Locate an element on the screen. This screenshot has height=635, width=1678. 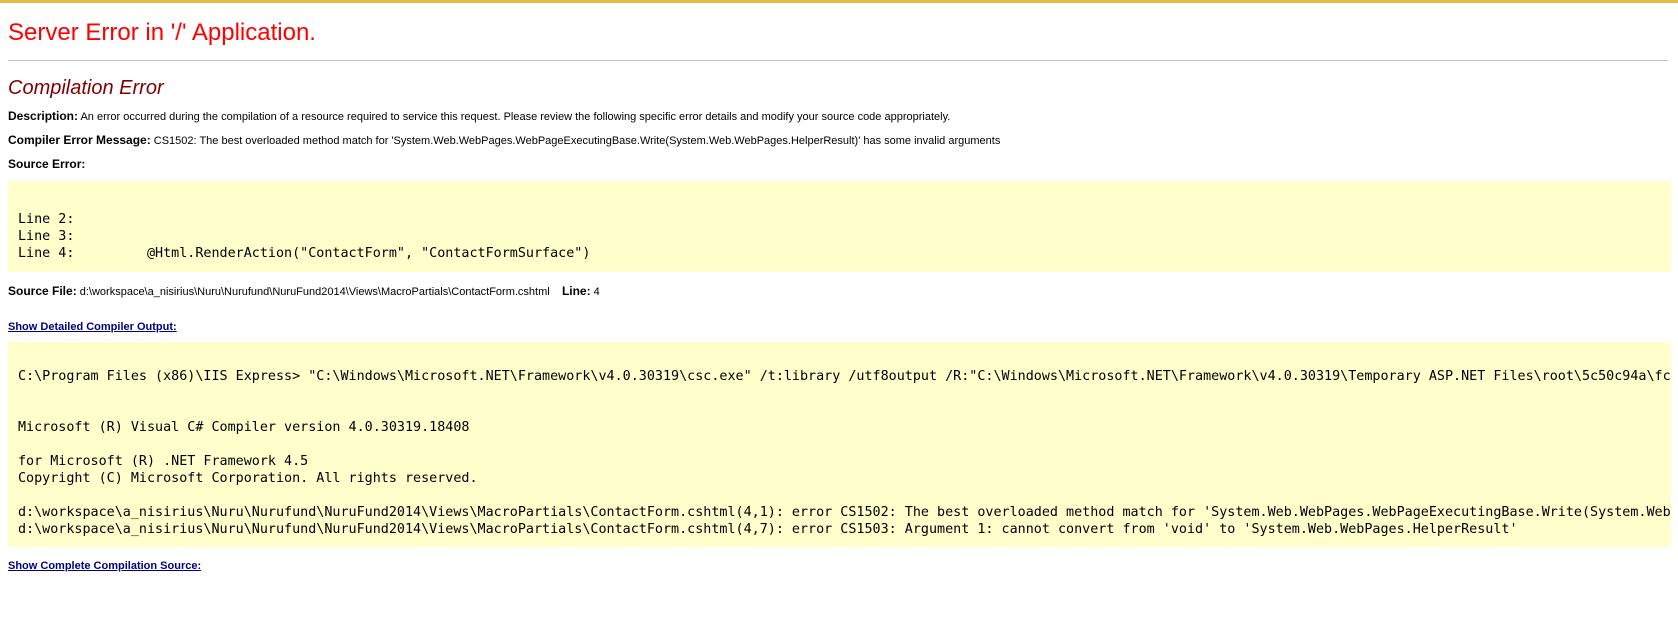
source-error-line: Source Error: is located at coordinates (46, 164).